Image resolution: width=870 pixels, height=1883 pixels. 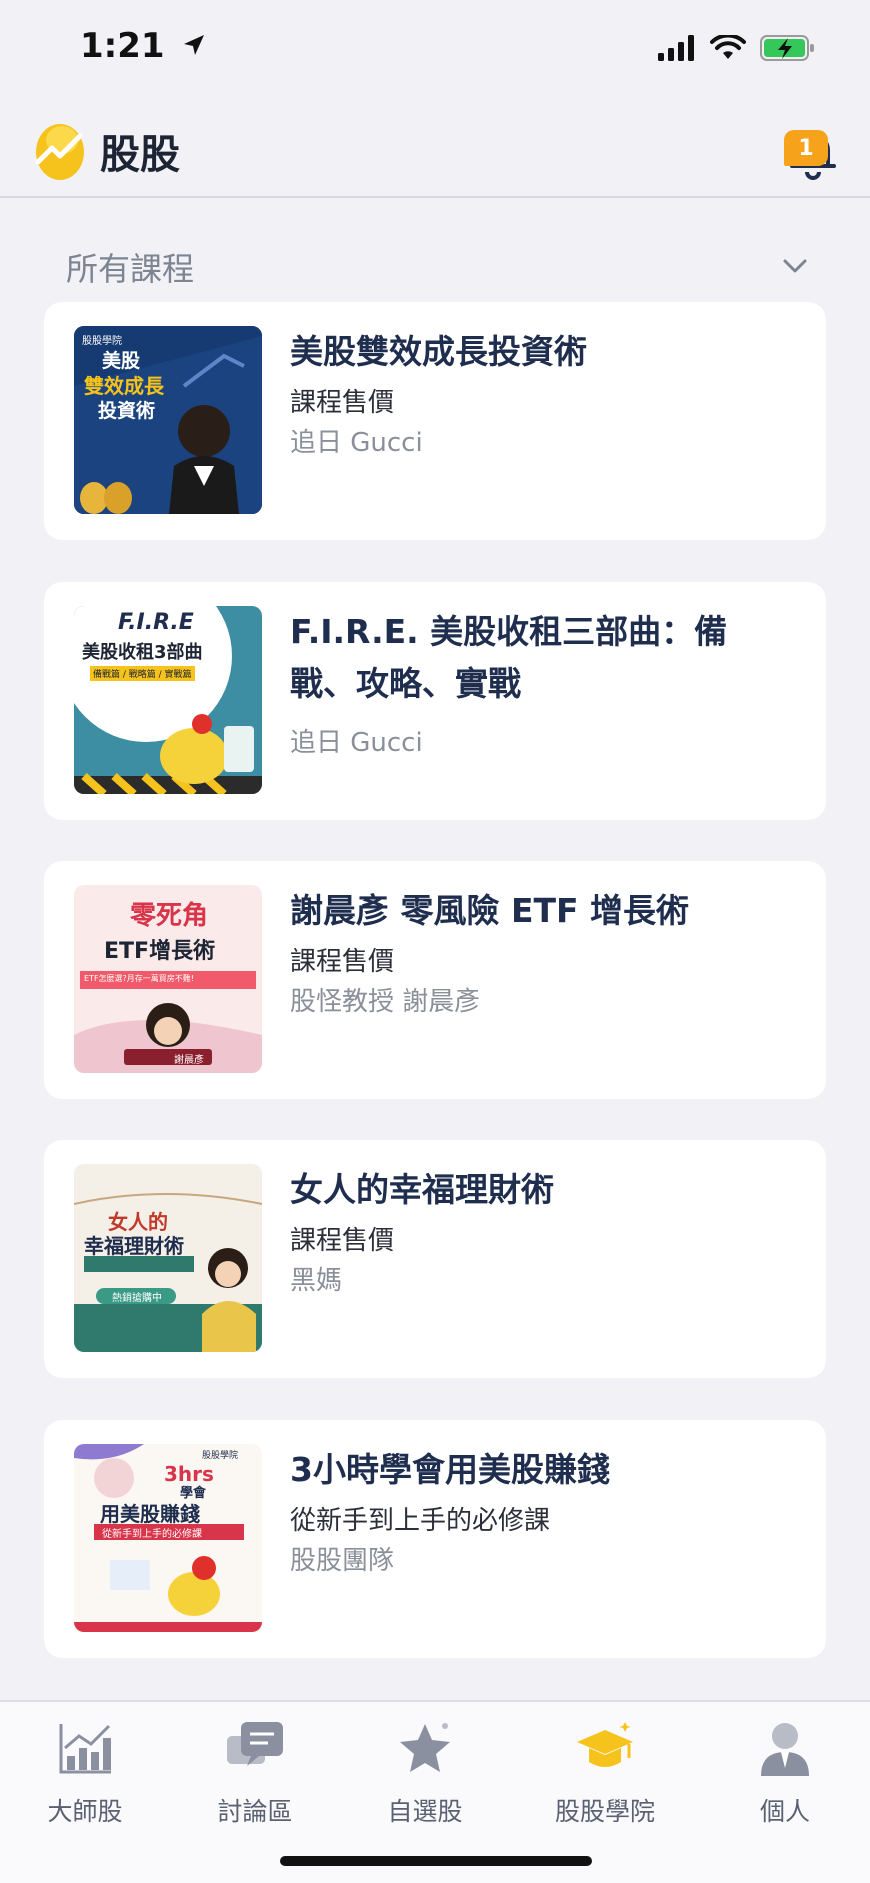 What do you see at coordinates (85, 1749) in the screenshot?
I see `chart-icon` at bounding box center [85, 1749].